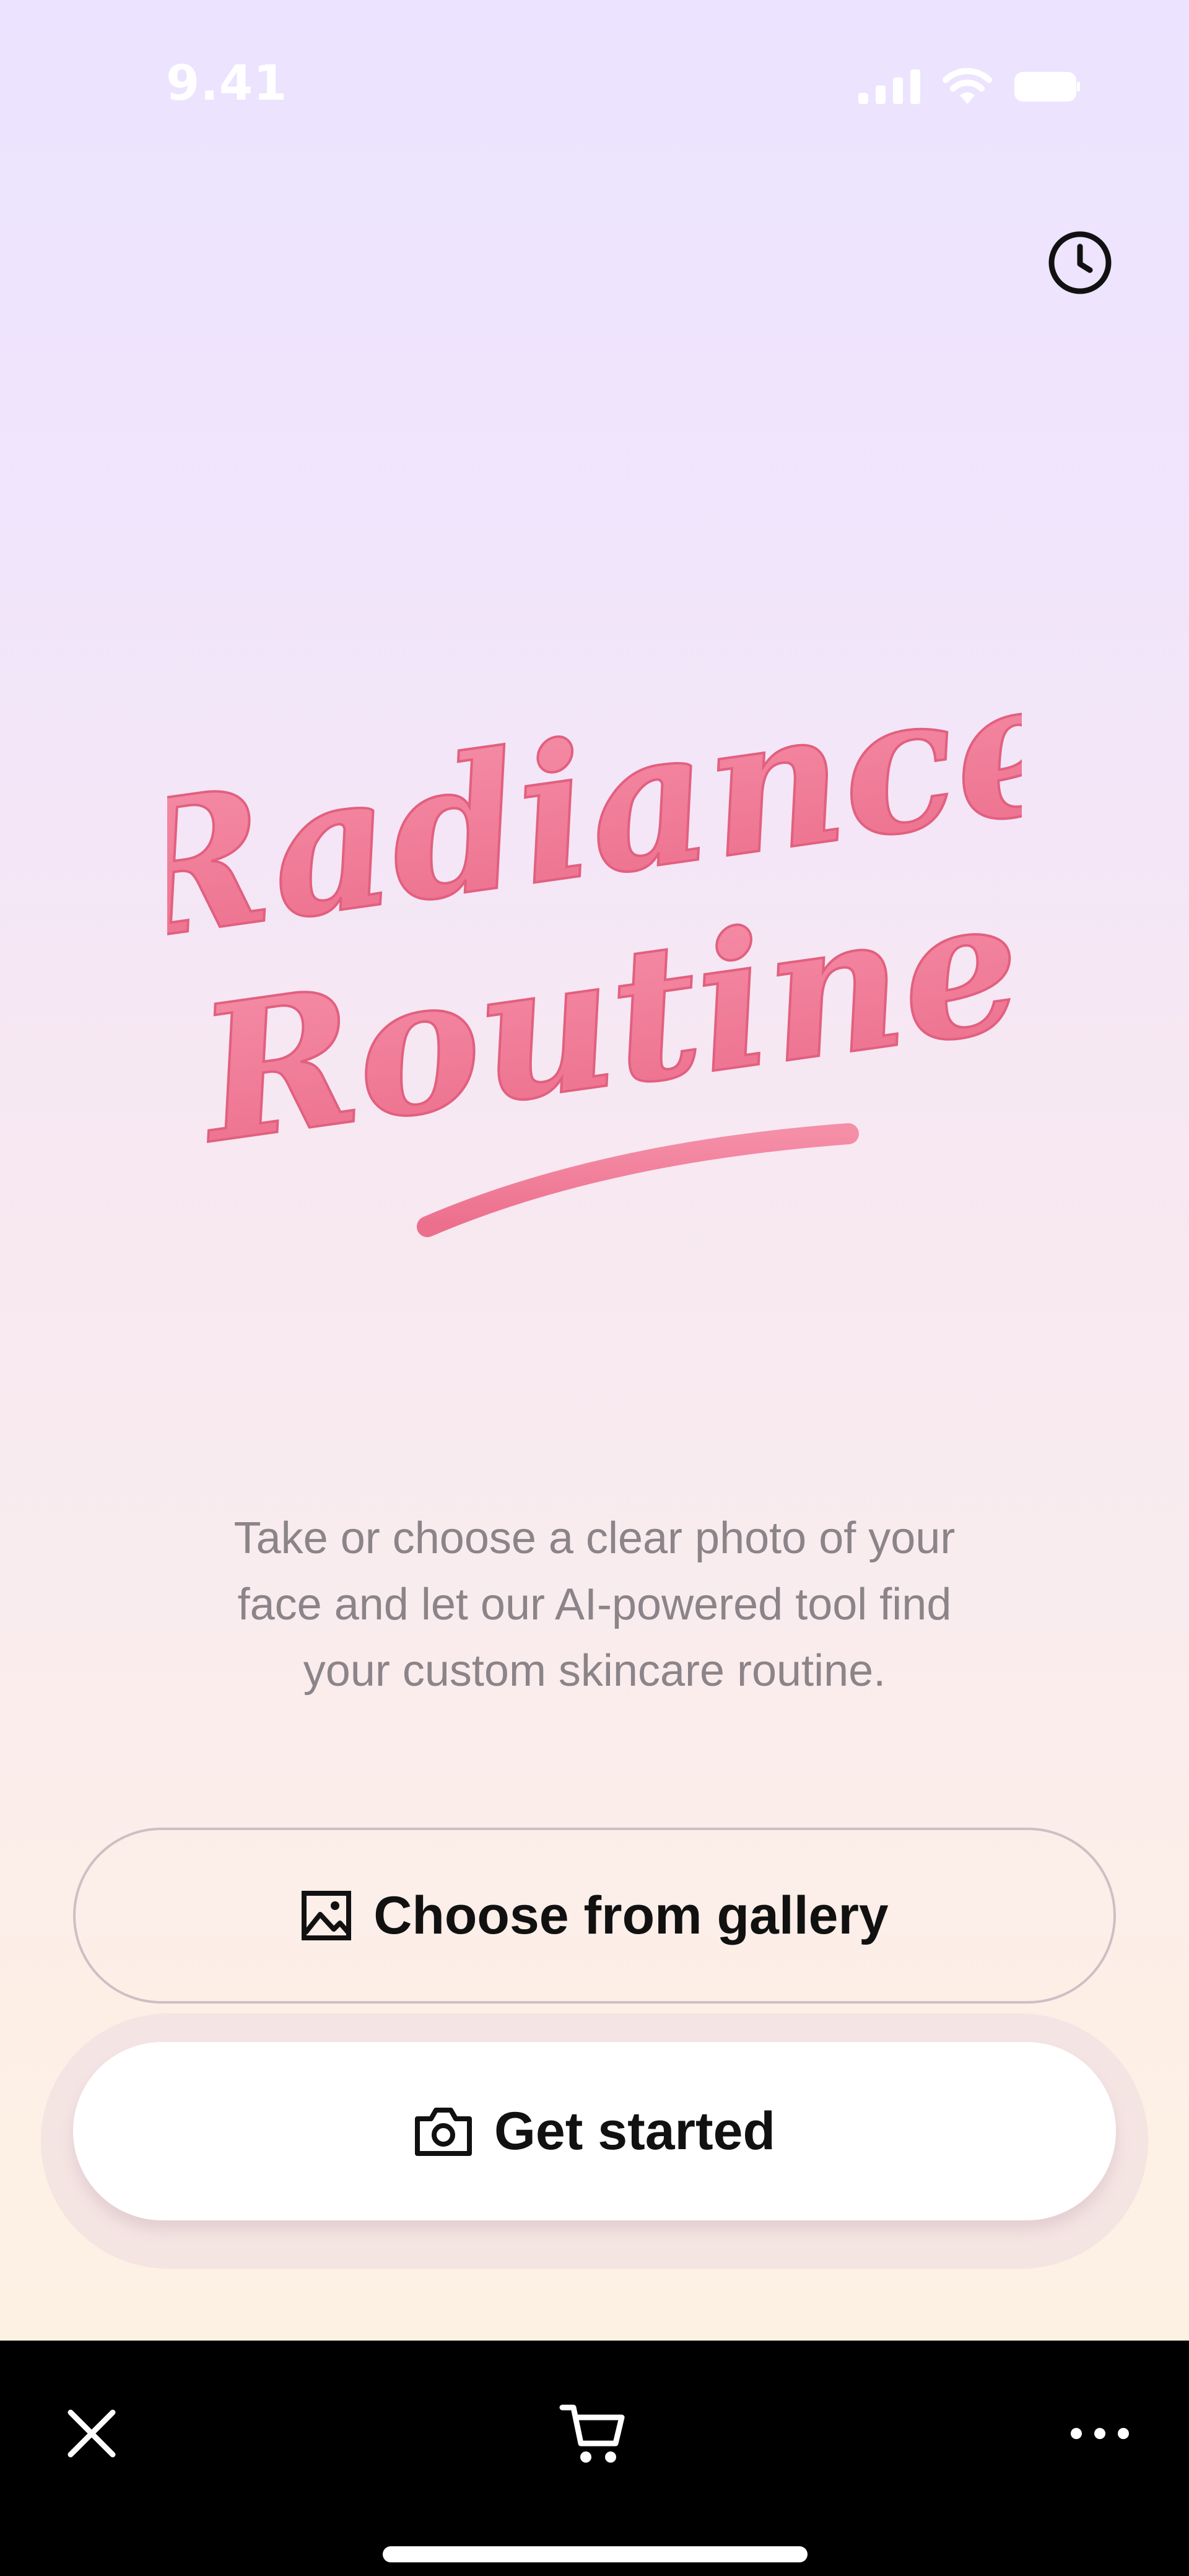 The width and height of the screenshot is (1189, 2576). I want to click on description-line-2: face and let our AI-powered tool find, so click(594, 1604).